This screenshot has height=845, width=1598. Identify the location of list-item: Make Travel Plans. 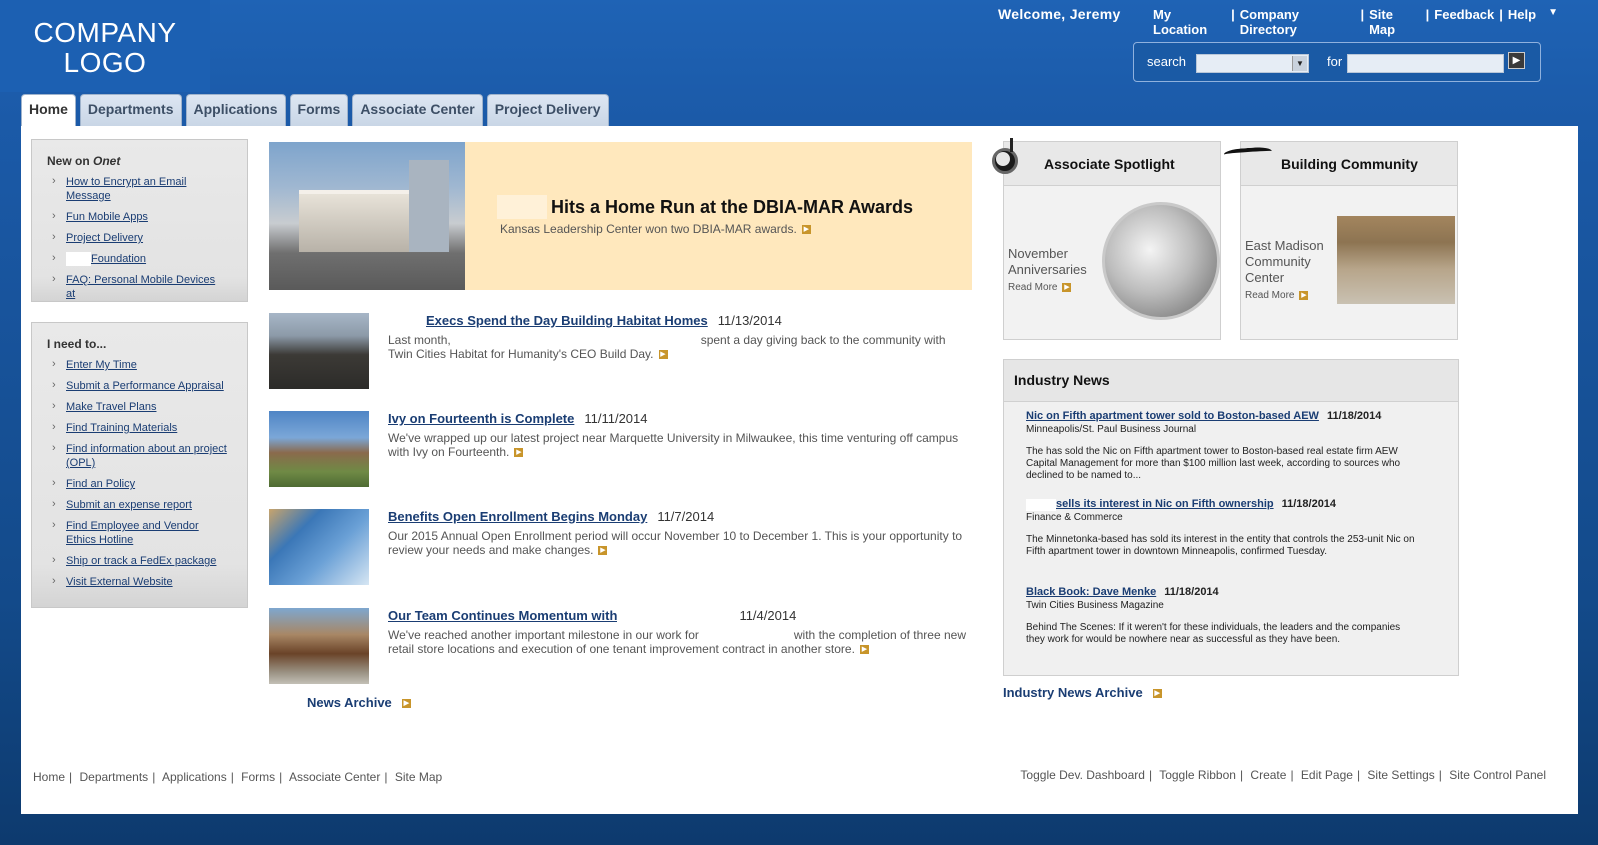
(139, 406).